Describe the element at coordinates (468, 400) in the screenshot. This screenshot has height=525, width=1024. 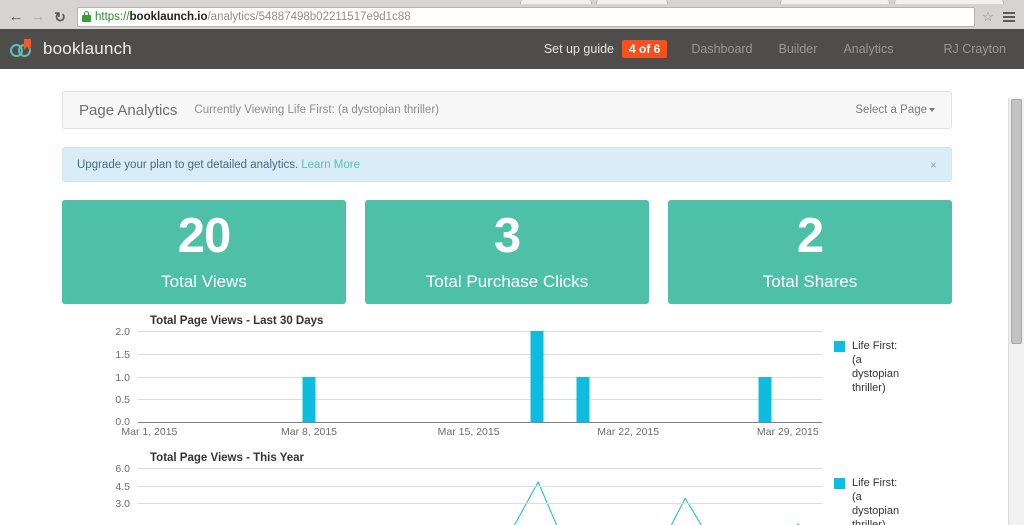
I see `gridline: 0.5` at that location.